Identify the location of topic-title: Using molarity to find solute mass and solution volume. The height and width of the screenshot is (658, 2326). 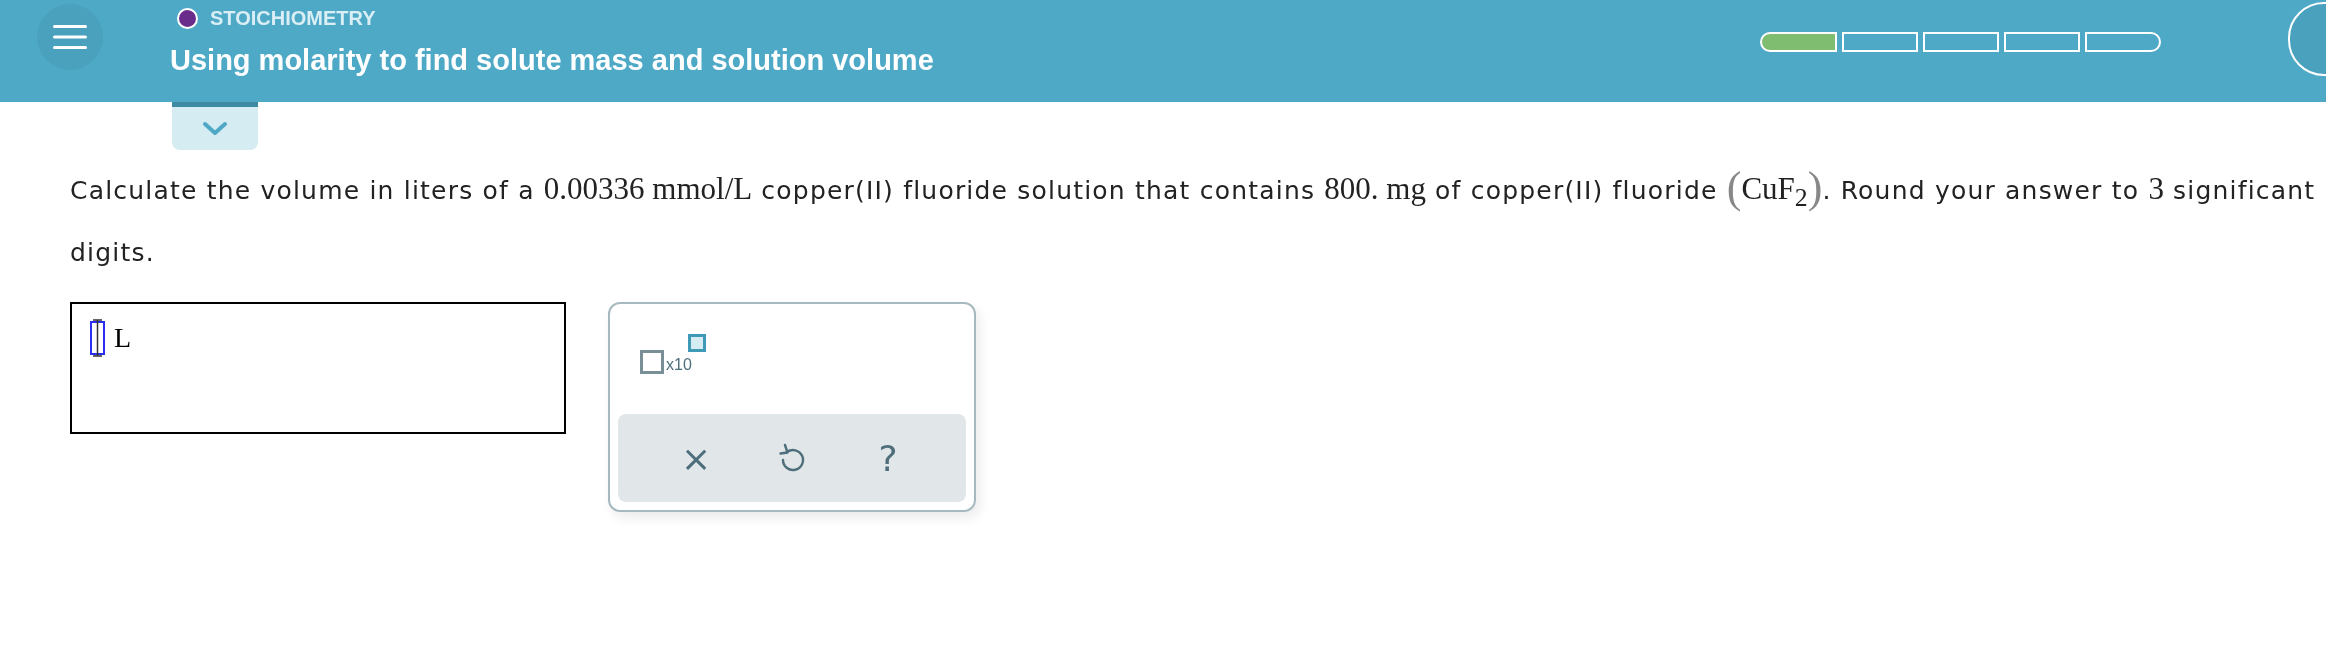
(552, 60).